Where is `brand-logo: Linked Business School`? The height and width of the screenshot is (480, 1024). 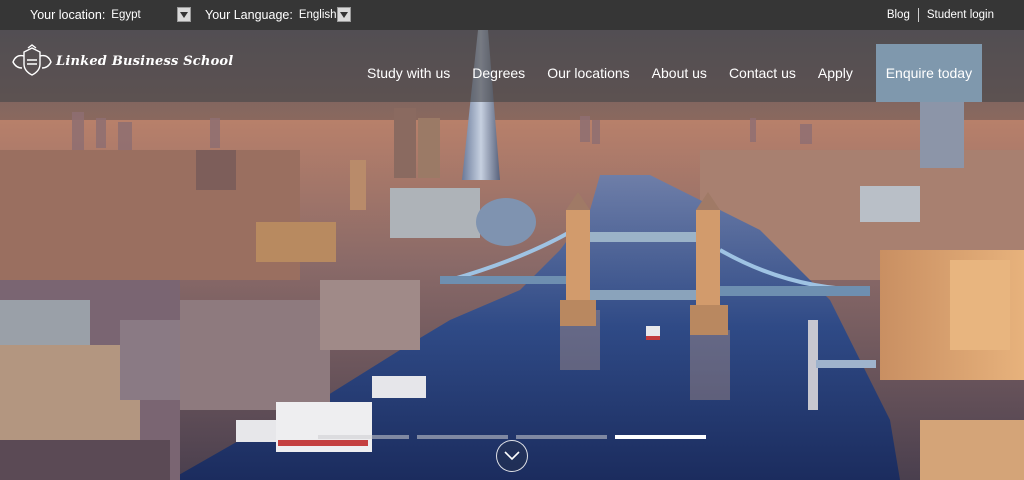 brand-logo: Linked Business School is located at coordinates (121, 61).